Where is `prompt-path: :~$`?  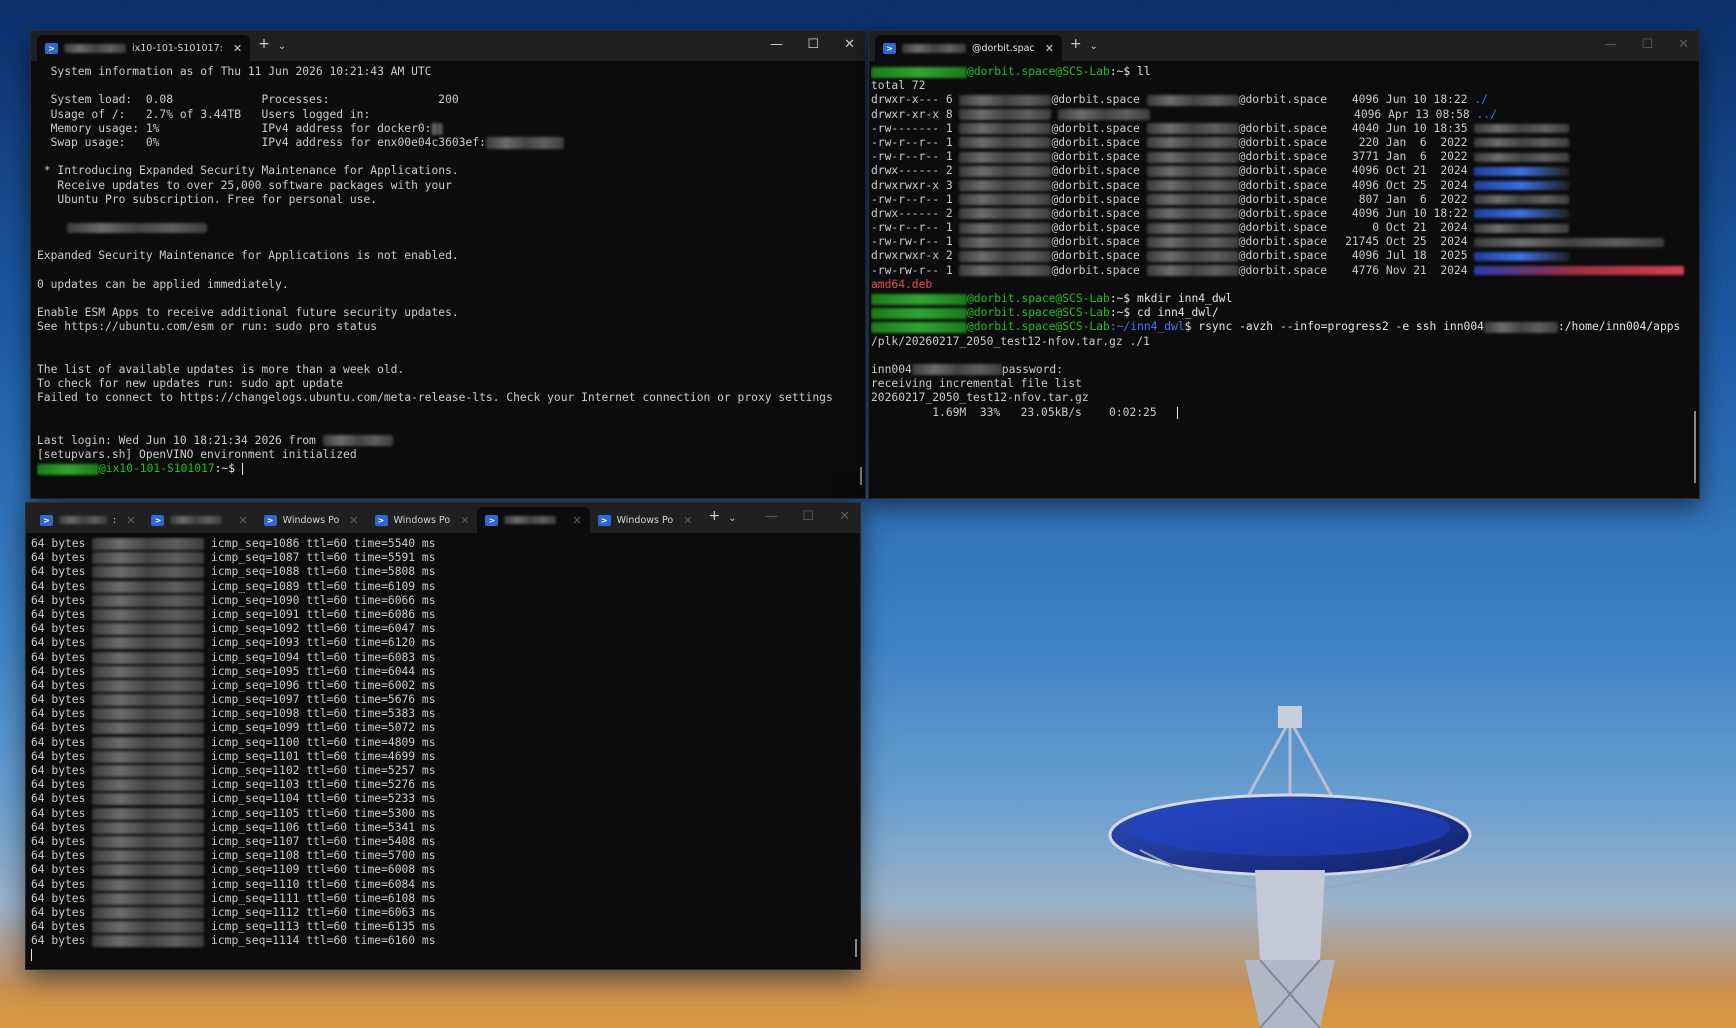 prompt-path: :~$ is located at coordinates (1120, 71).